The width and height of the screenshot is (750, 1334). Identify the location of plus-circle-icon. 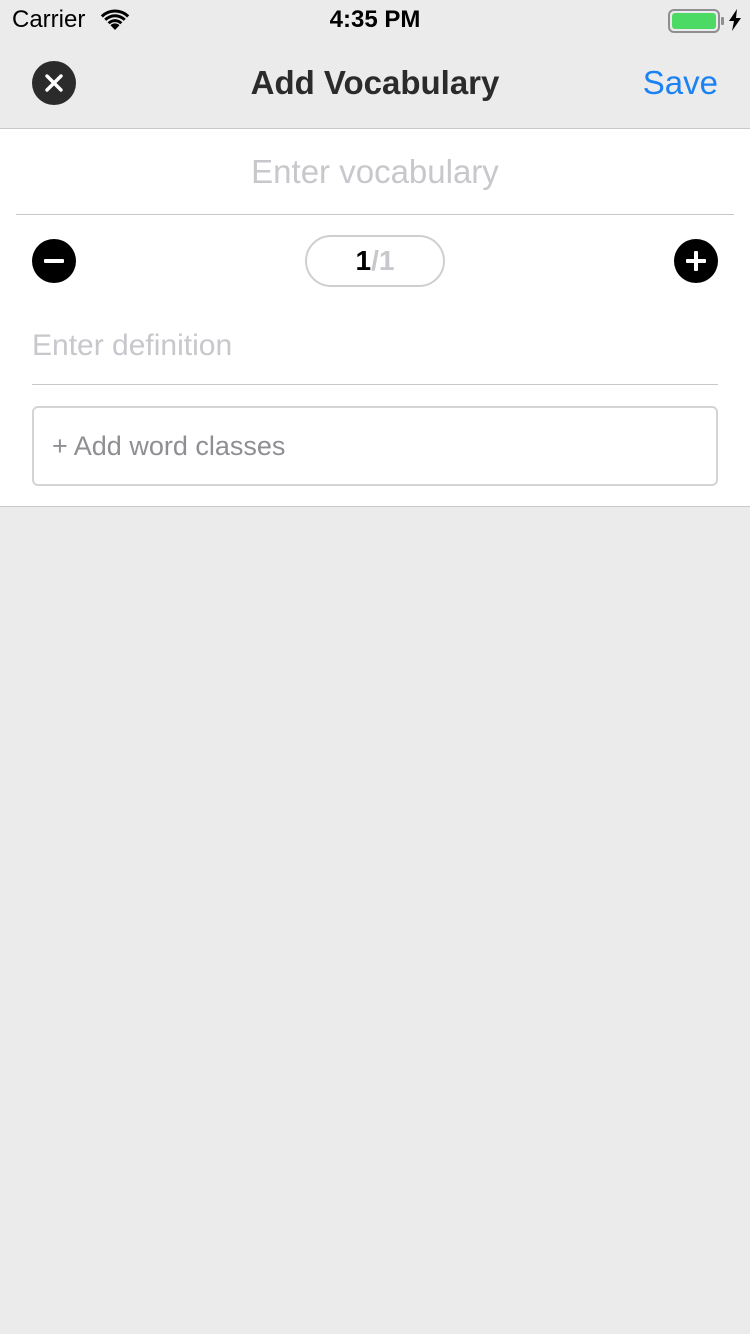
(696, 261).